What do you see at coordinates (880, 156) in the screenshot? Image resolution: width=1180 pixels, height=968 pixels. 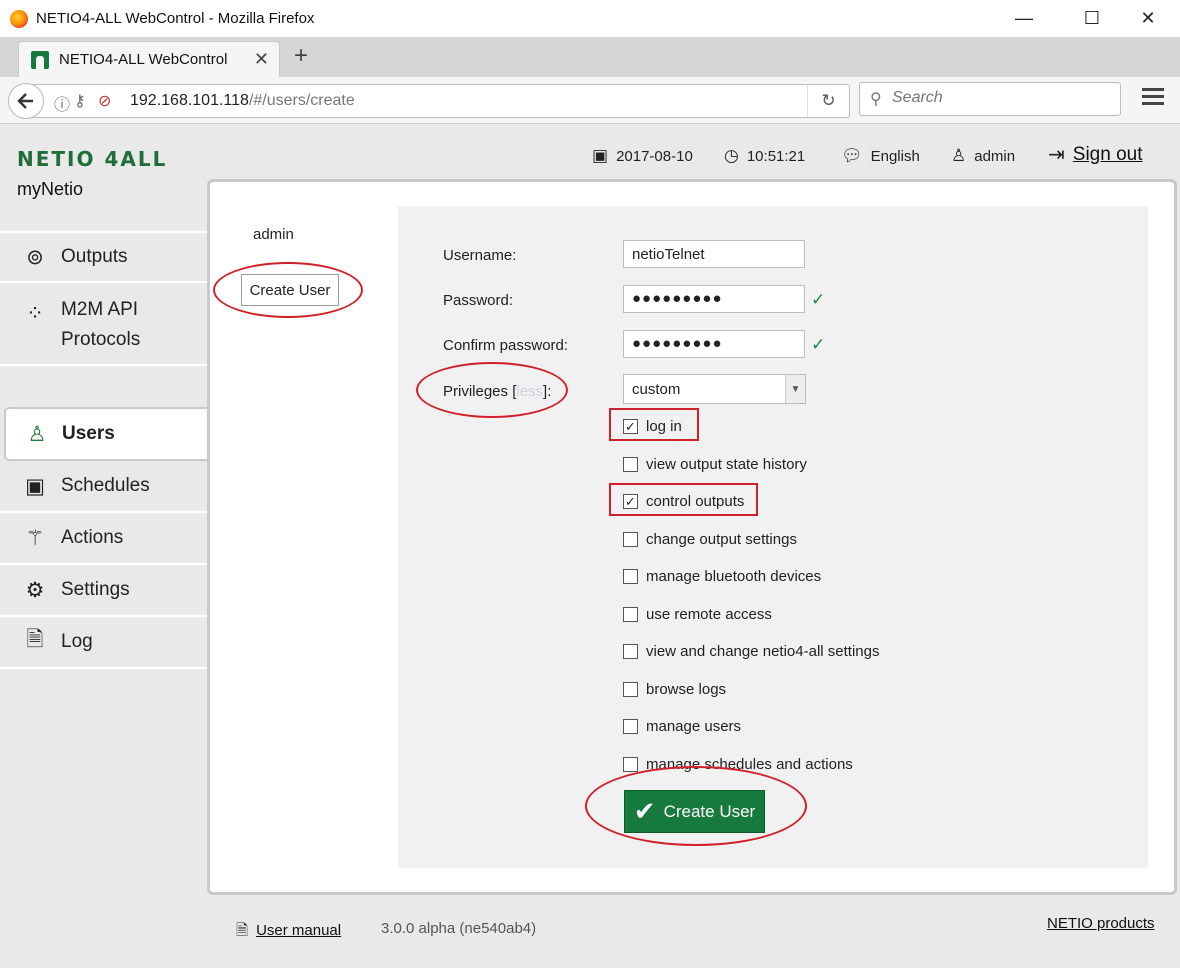 I see `language-selector: 💬︎ English` at bounding box center [880, 156].